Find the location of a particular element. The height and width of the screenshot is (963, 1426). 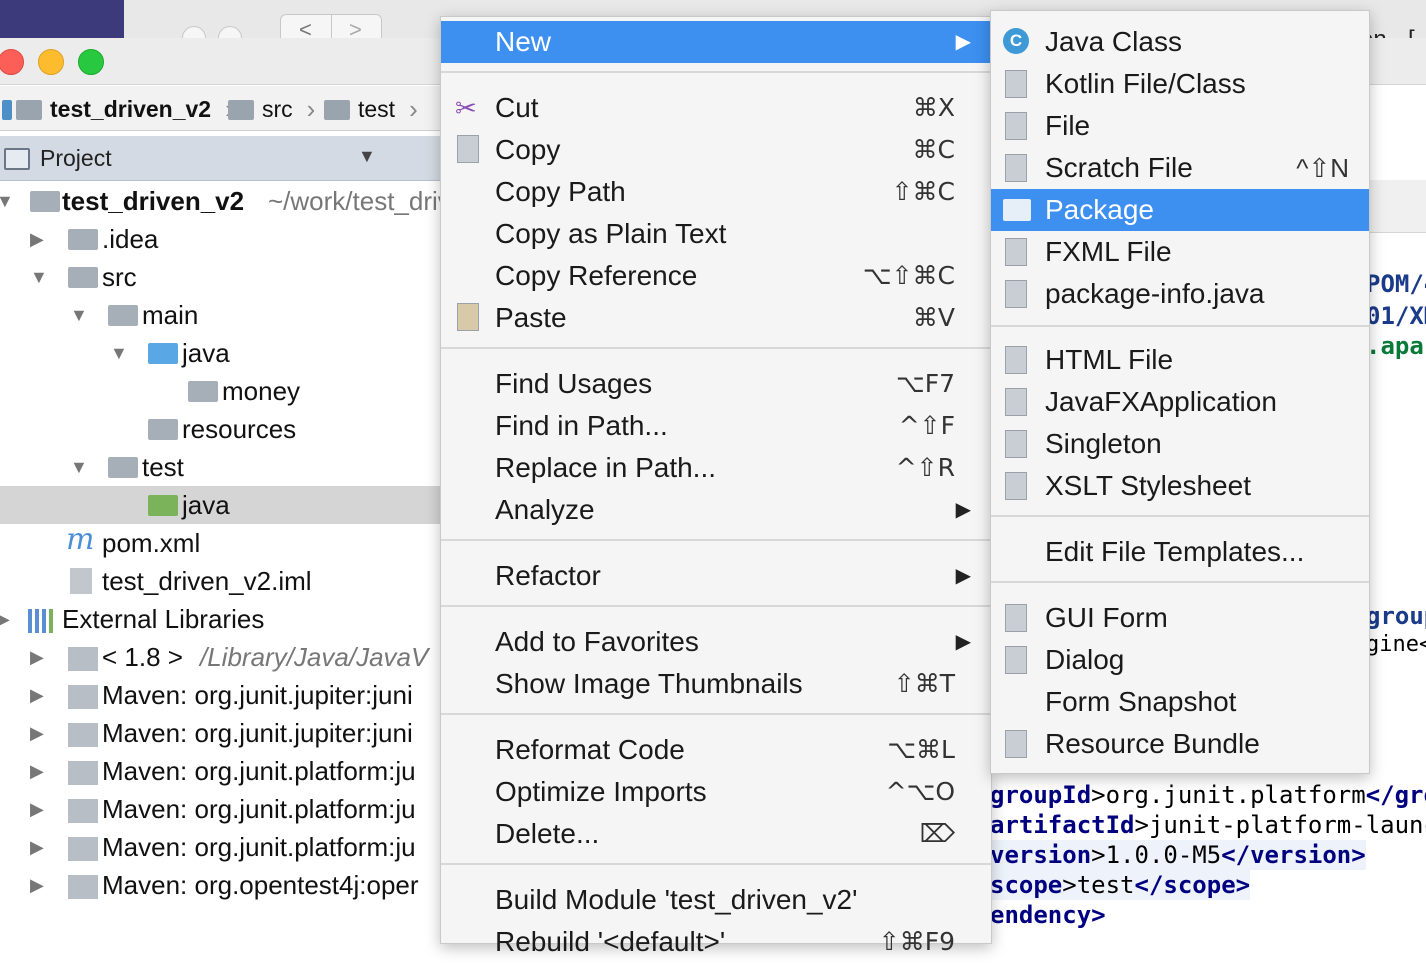

code-line: endency> is located at coordinates (1048, 915).